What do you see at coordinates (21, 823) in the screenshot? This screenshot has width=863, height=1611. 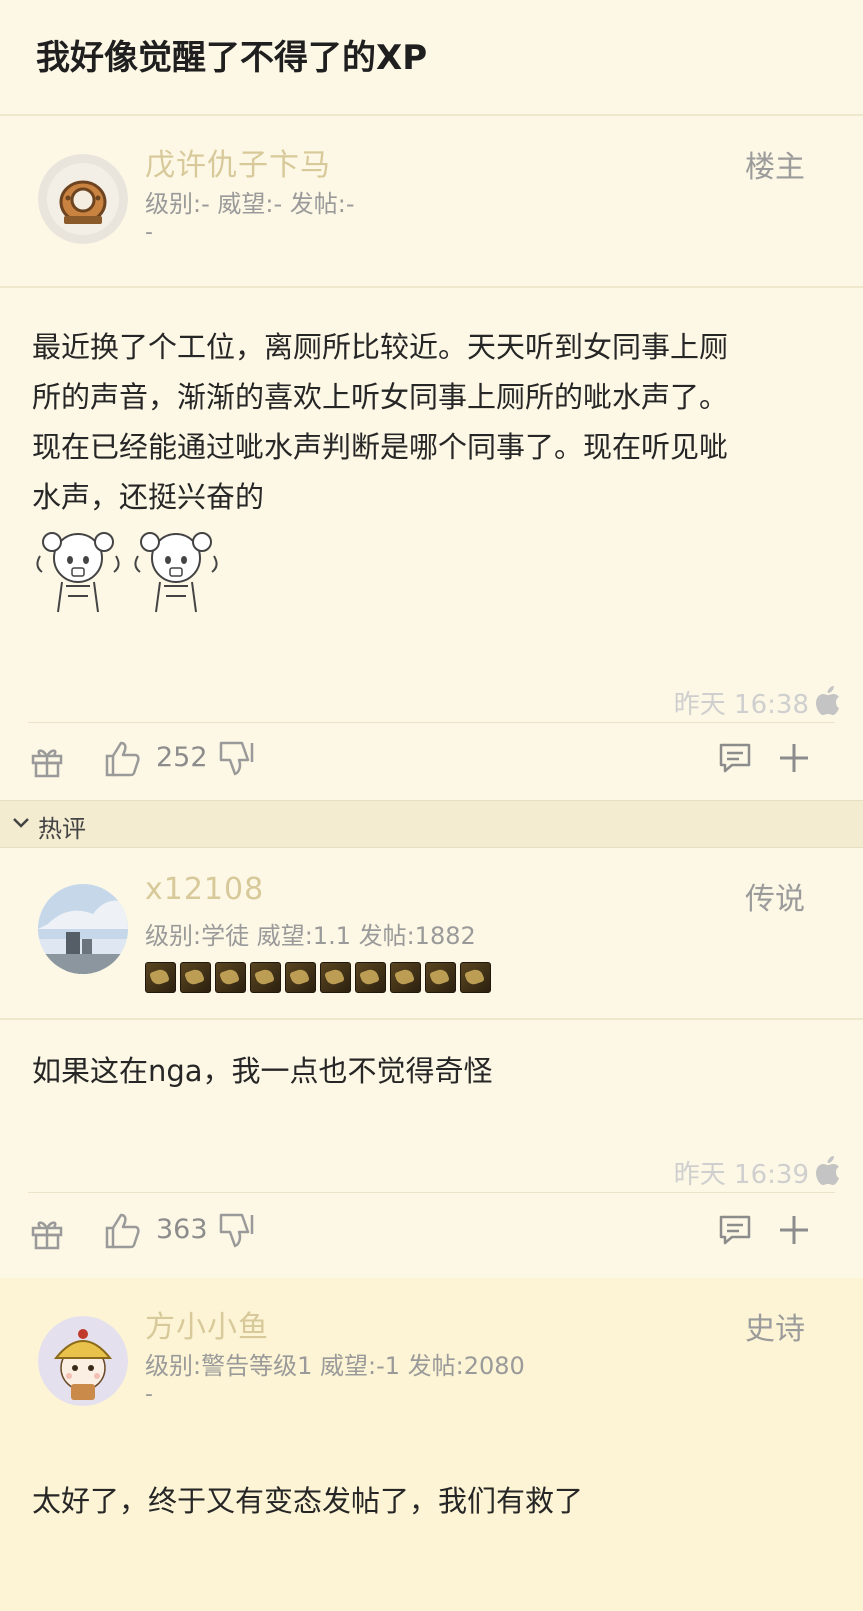 I see `chevron-down-icon` at bounding box center [21, 823].